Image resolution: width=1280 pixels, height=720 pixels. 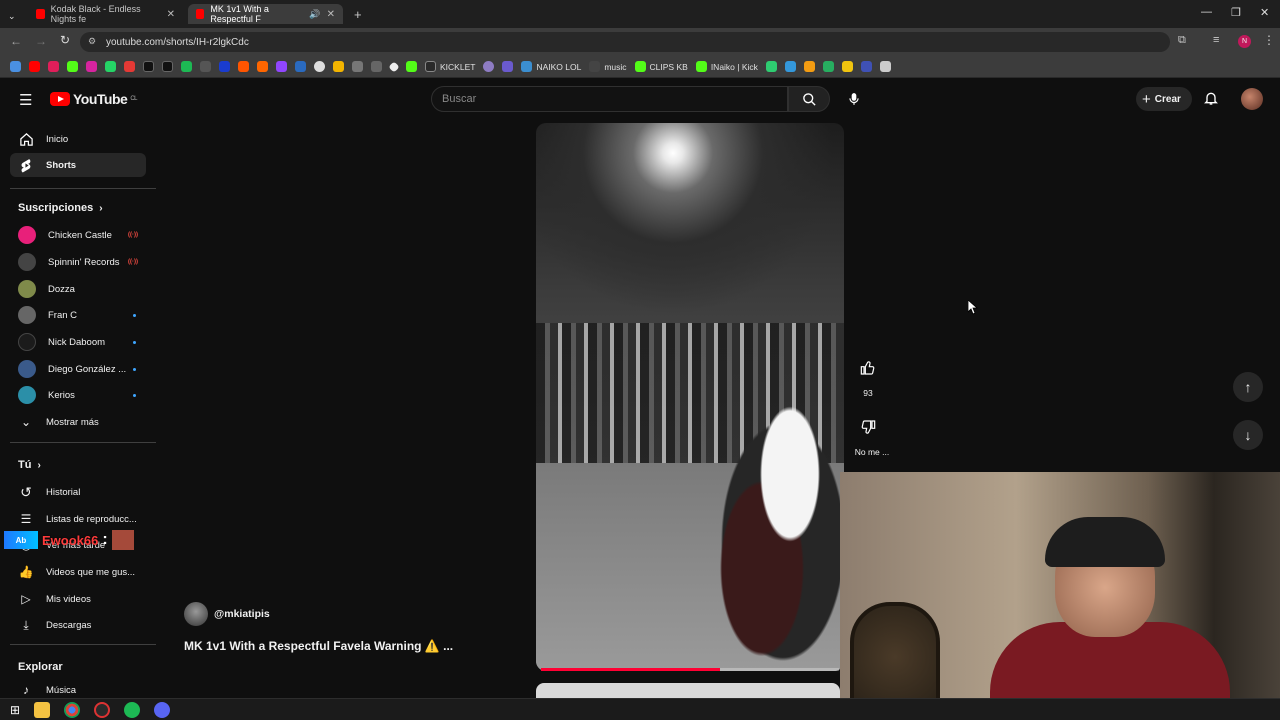 What do you see at coordinates (1060, 585) in the screenshot?
I see `webcam-overlay` at bounding box center [1060, 585].